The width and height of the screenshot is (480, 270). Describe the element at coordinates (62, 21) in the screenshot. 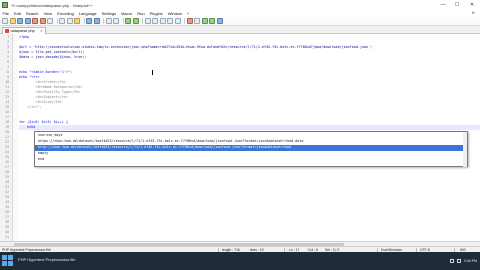

I see `cut-icon` at that location.